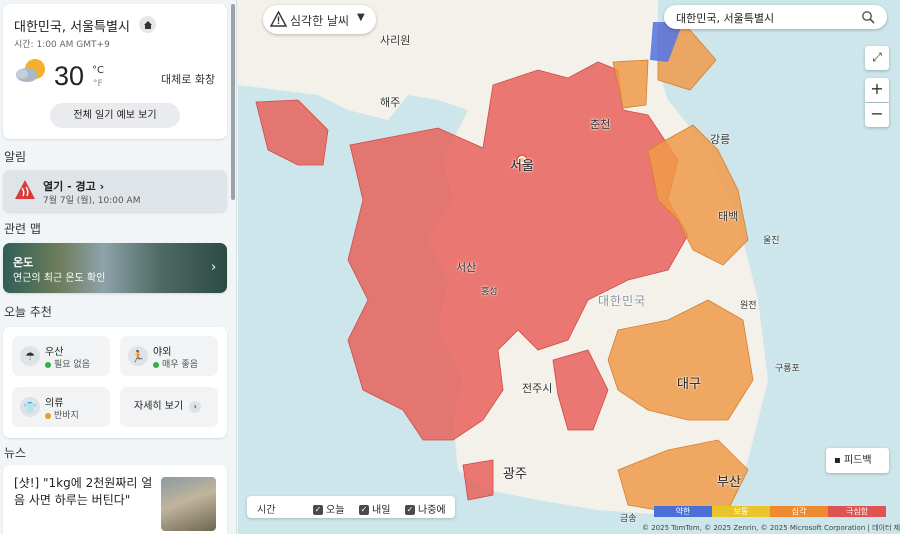 This screenshot has width=900, height=534. I want to click on zoom-in-button: +, so click(877, 90).